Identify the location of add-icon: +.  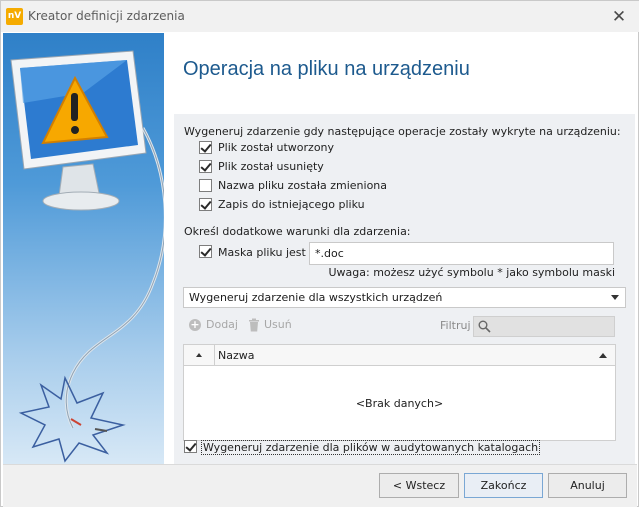
(195, 324).